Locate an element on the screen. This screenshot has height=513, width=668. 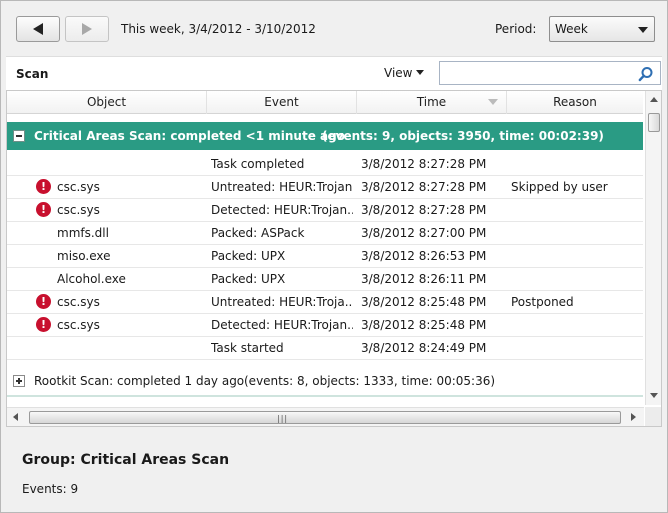
cell-object: Alcohol.exe is located at coordinates (91, 279).